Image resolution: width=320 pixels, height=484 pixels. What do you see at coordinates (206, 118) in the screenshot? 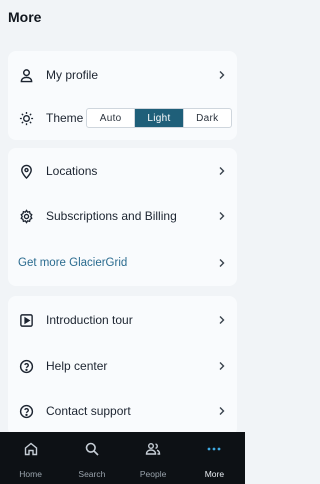
I see `theme-option-dark: Dark` at bounding box center [206, 118].